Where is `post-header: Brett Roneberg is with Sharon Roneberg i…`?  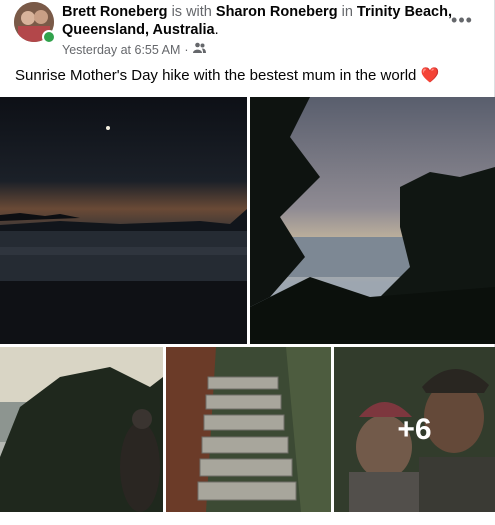 post-header: Brett Roneberg is with Sharon Roneberg i… is located at coordinates (257, 21).